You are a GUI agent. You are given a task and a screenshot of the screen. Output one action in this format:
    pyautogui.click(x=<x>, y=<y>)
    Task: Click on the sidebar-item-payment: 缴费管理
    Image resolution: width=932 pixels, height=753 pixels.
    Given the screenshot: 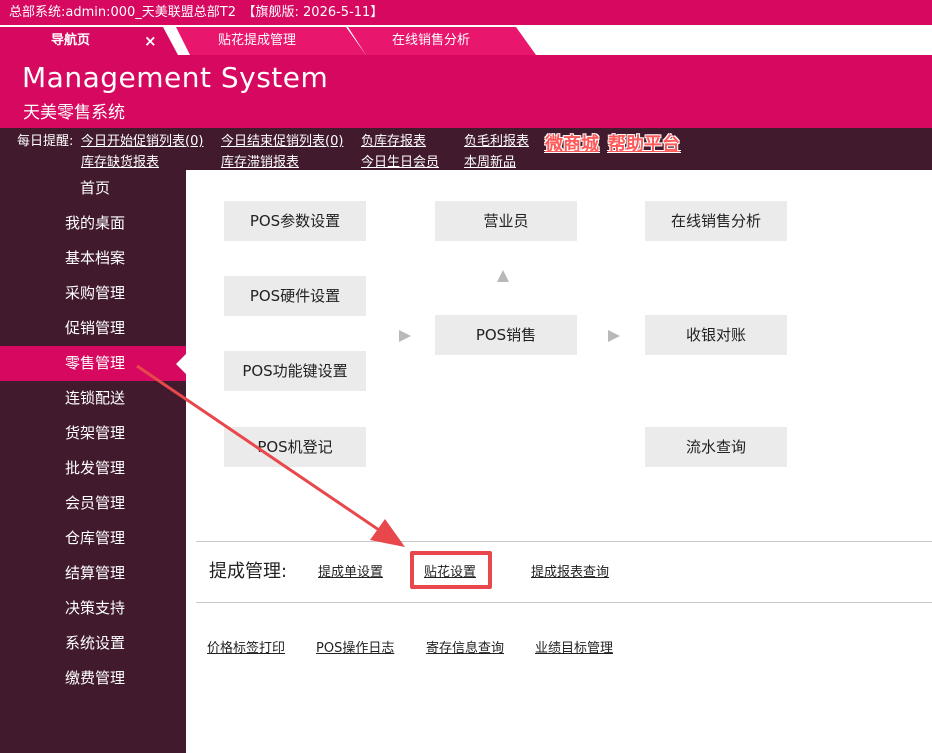 What is the action you would take?
    pyautogui.click(x=93, y=678)
    